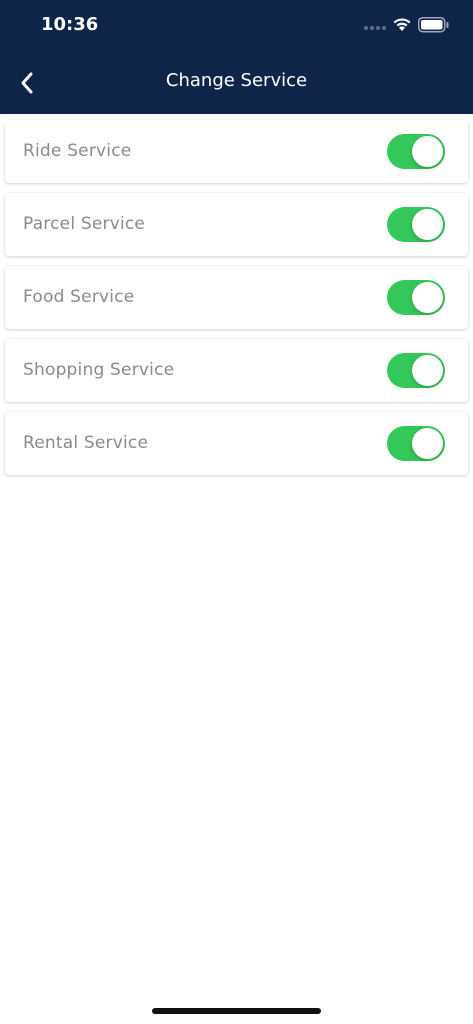 The width and height of the screenshot is (473, 1024). What do you see at coordinates (236, 224) in the screenshot?
I see `service-row-parcel: Parcel Service` at bounding box center [236, 224].